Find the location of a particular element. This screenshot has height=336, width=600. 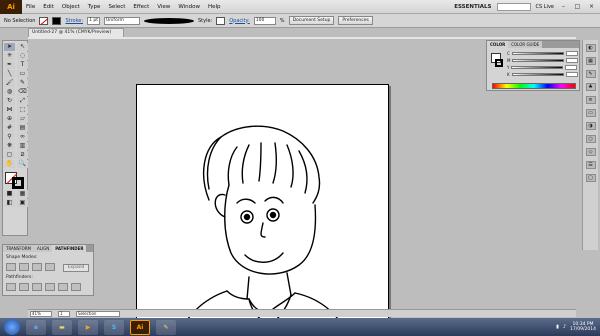

blend-tool-icon: ∞ is located at coordinates (22, 137).